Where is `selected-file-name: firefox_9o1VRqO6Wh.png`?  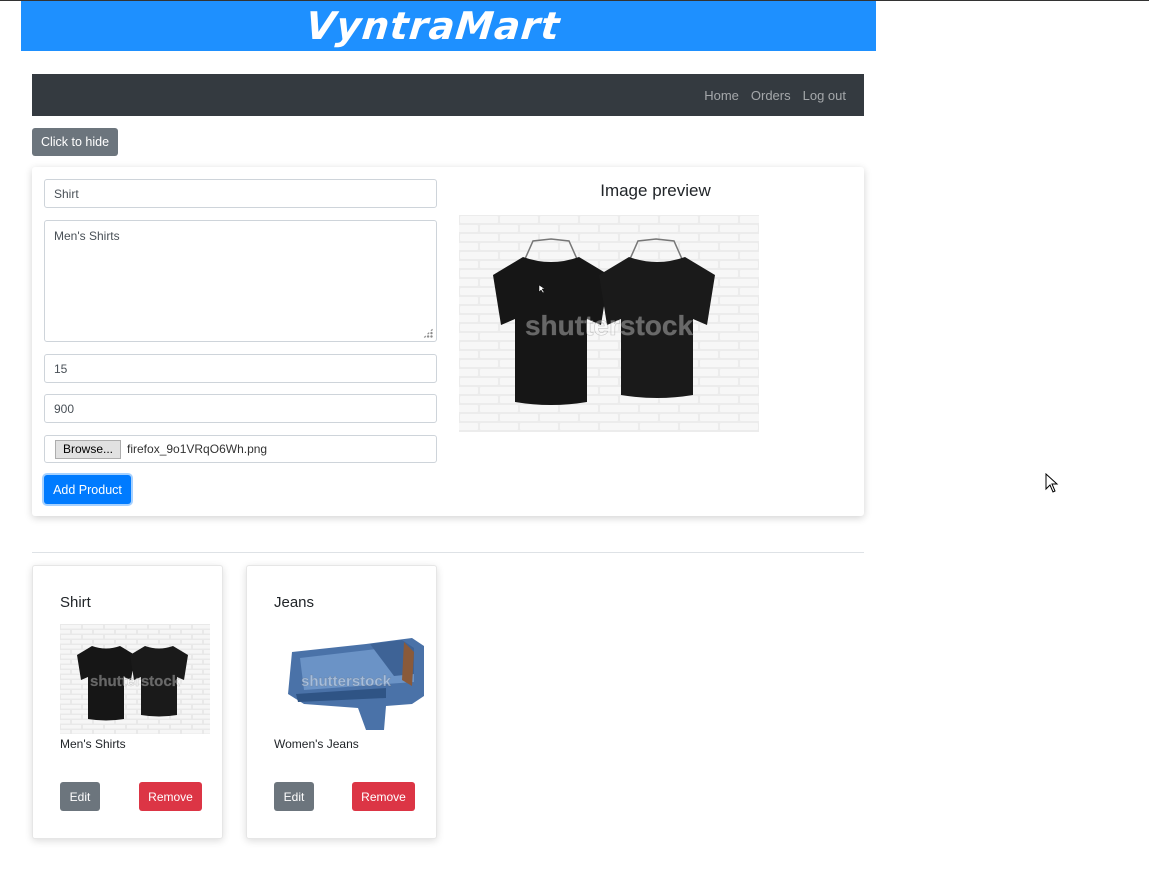
selected-file-name: firefox_9o1VRqO6Wh.png is located at coordinates (197, 449).